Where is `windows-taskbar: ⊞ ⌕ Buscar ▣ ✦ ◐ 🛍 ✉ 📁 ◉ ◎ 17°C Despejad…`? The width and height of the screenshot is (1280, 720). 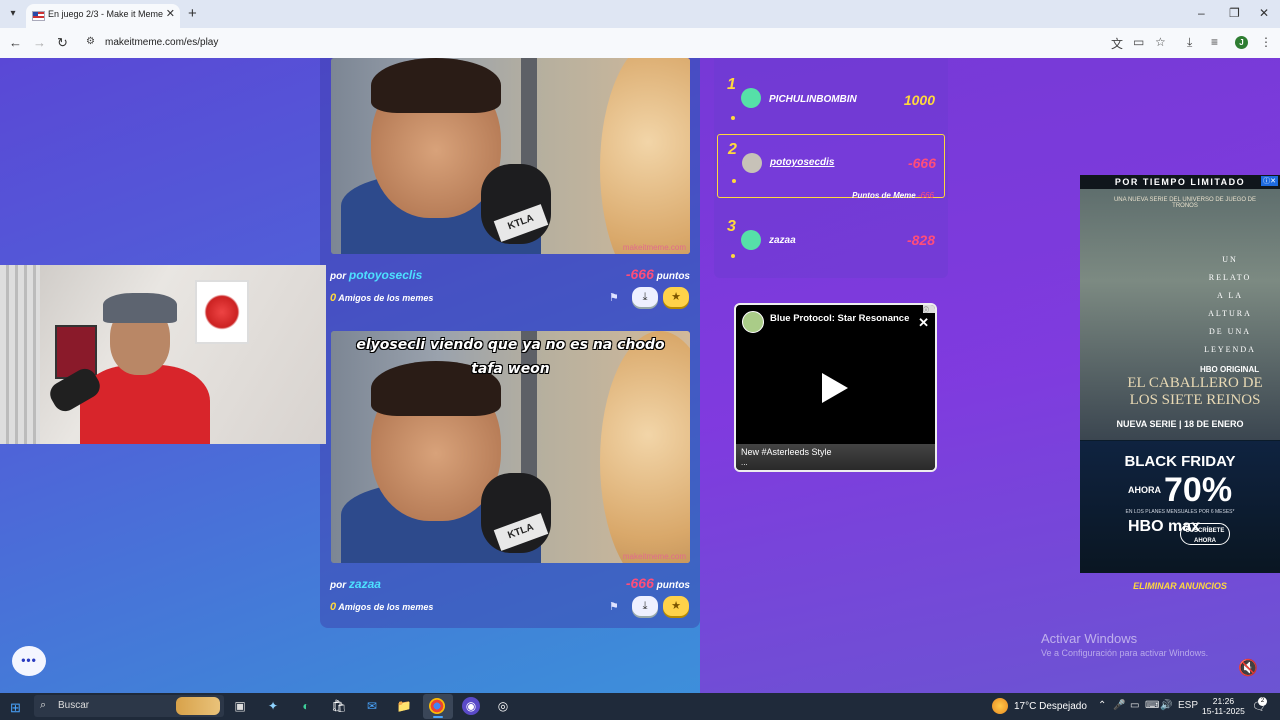
windows-taskbar: ⊞ ⌕ Buscar ▣ ✦ ◐ 🛍 ✉ 📁 ◉ ◎ 17°C Despejad… is located at coordinates (640, 706).